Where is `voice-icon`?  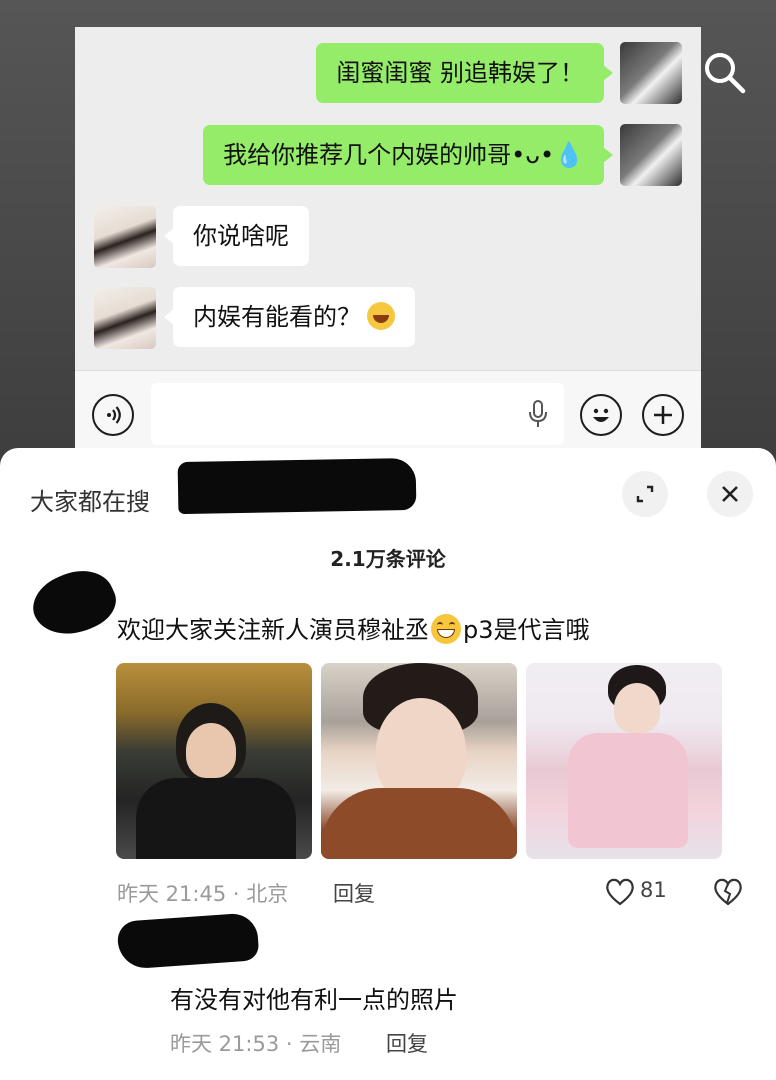
voice-icon is located at coordinates (113, 415).